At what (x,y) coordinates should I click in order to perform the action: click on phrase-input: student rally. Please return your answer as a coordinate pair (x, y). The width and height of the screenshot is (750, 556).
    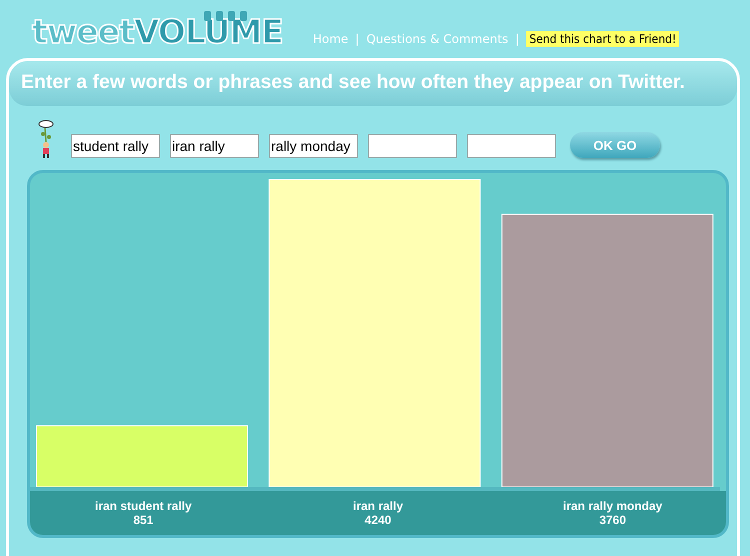
    Looking at the image, I should click on (115, 146).